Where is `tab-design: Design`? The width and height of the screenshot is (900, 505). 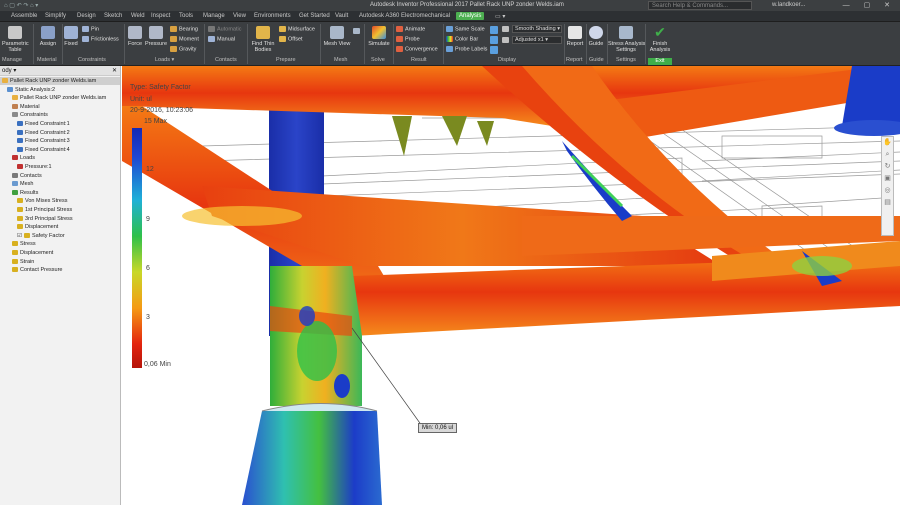 tab-design: Design is located at coordinates (86, 16).